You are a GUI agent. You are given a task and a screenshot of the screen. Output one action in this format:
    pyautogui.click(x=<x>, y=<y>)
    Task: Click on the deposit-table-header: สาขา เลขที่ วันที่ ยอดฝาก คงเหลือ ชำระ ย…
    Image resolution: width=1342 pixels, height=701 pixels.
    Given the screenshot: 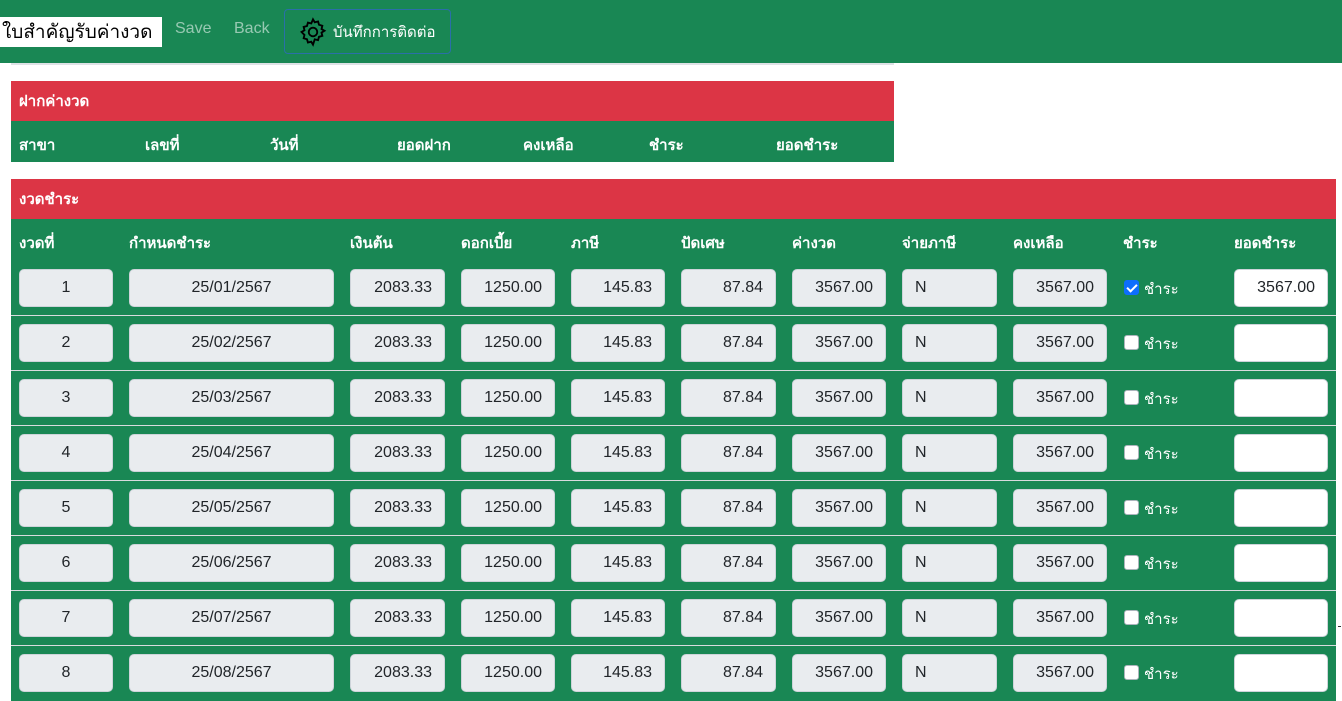 What is the action you would take?
    pyautogui.click(x=452, y=141)
    